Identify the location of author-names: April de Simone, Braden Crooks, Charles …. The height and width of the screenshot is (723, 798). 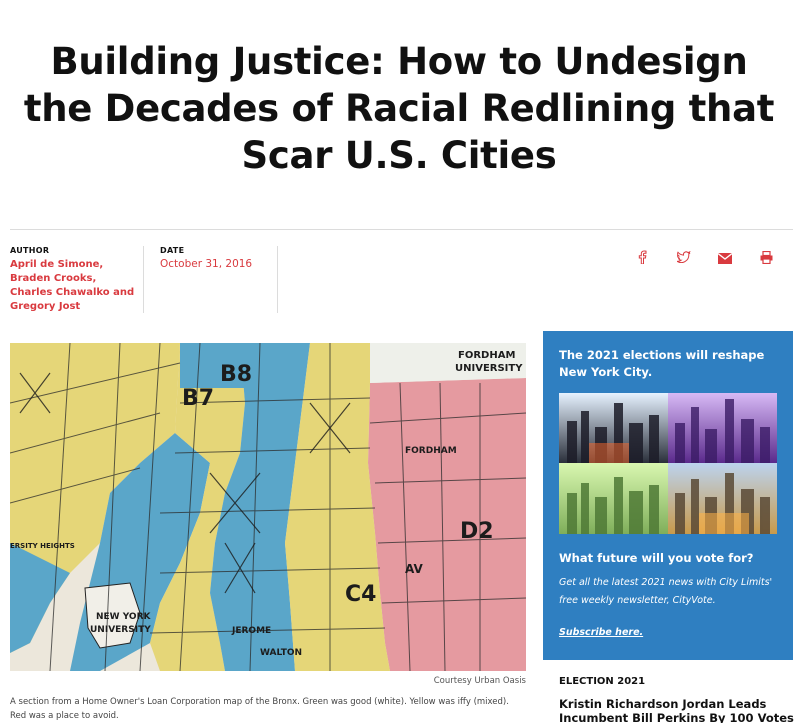
(72, 286).